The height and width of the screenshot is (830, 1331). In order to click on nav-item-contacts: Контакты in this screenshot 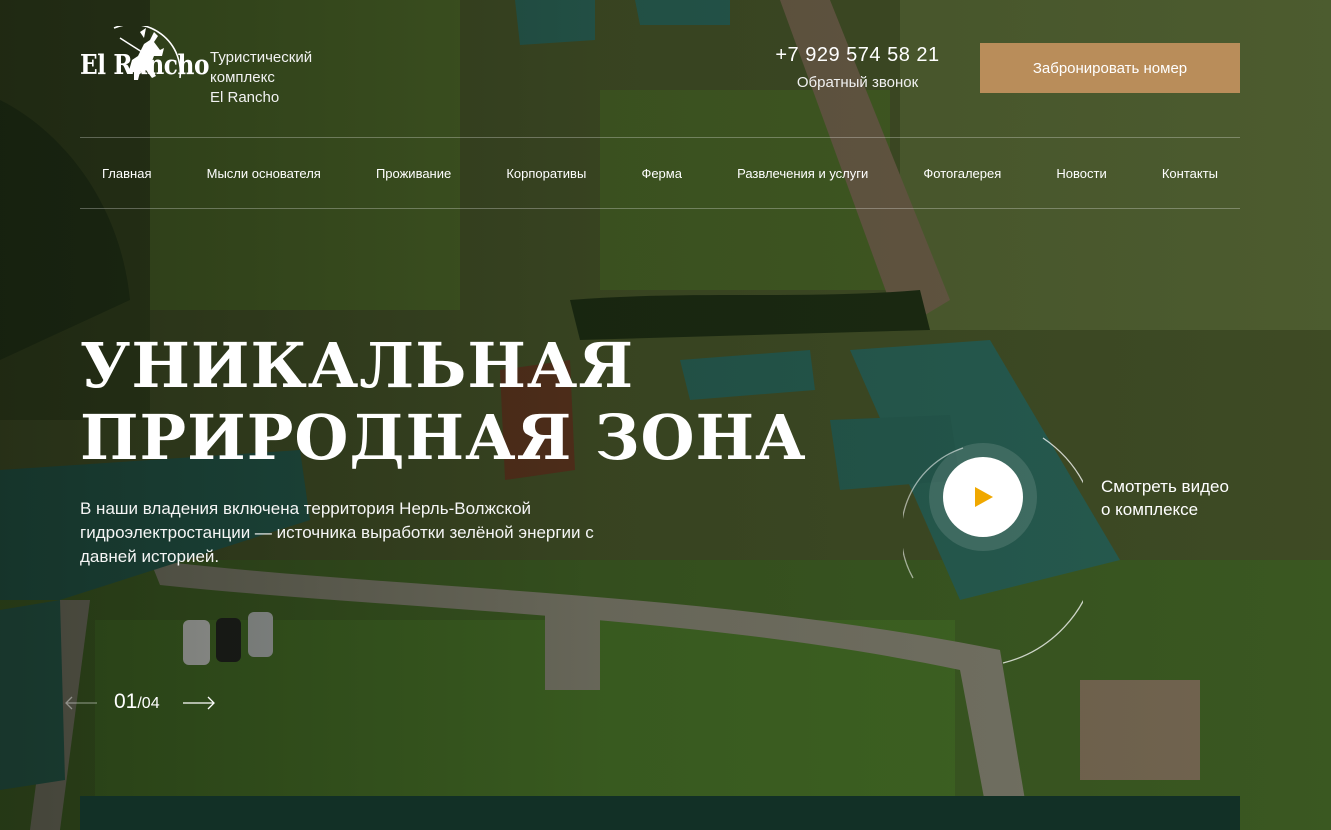, I will do `click(1190, 173)`.